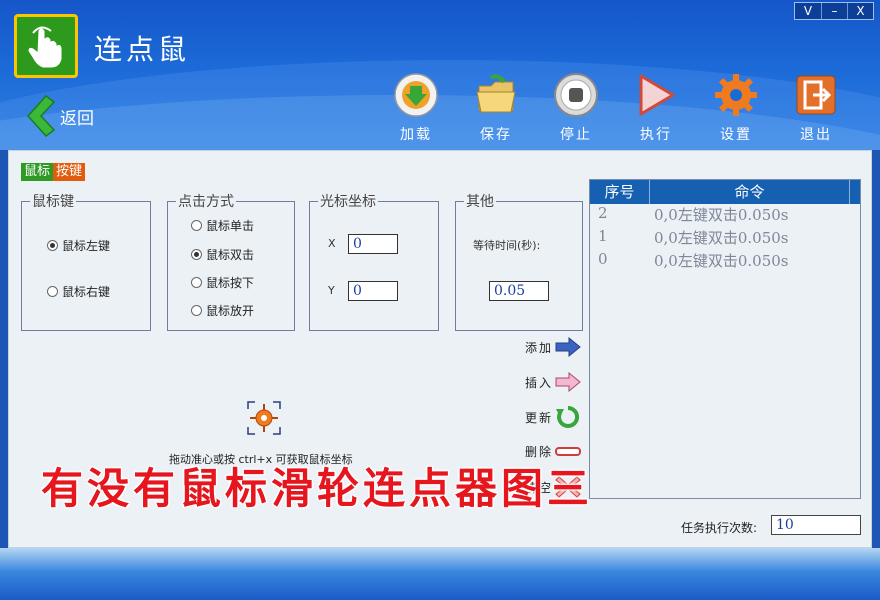 The width and height of the screenshot is (880, 600). What do you see at coordinates (725, 261) in the screenshot?
I see `table-row: 0 0,0左键双击0.050s` at bounding box center [725, 261].